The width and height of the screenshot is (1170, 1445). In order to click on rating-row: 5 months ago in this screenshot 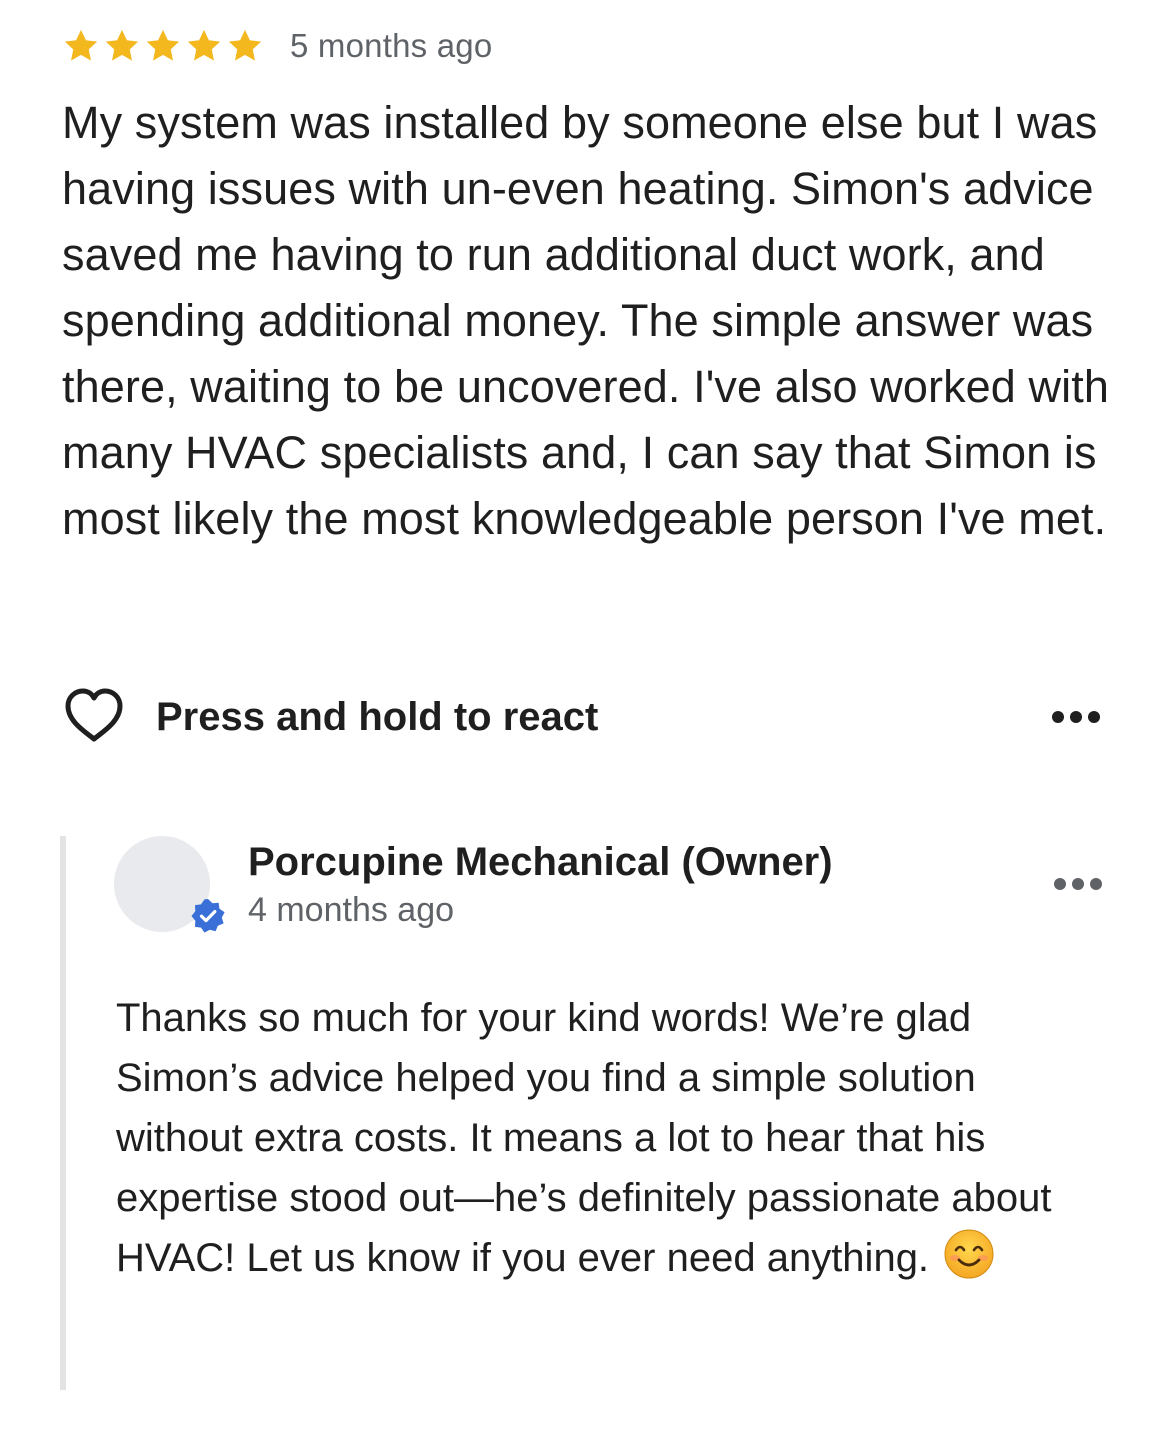, I will do `click(592, 46)`.